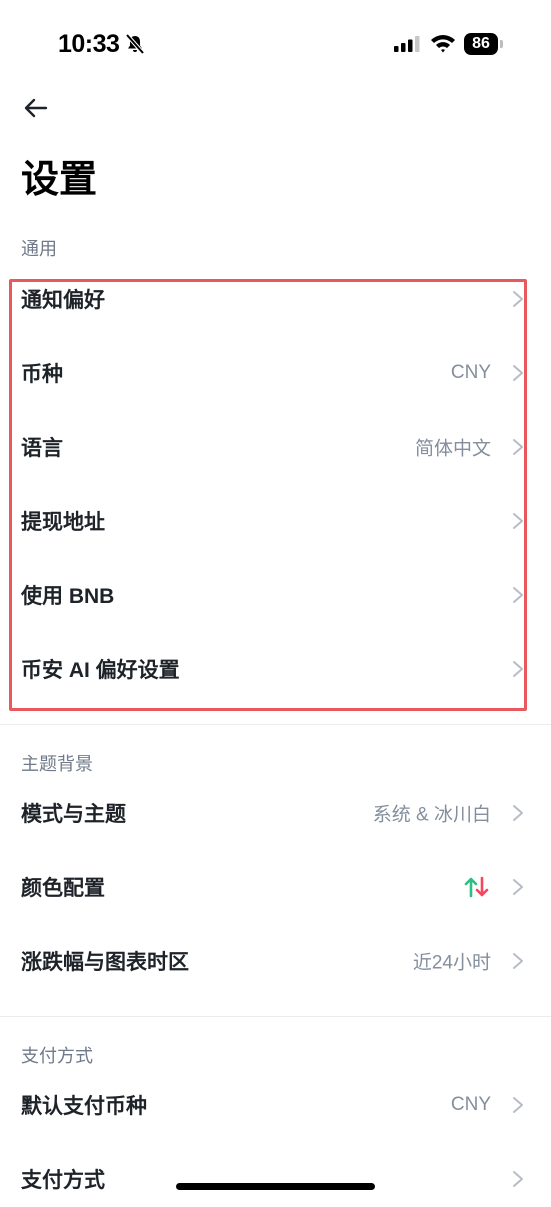 This screenshot has height=1207, width=551. Describe the element at coordinates (63, 888) in the screenshot. I see `row-label: 颜色配置` at that location.